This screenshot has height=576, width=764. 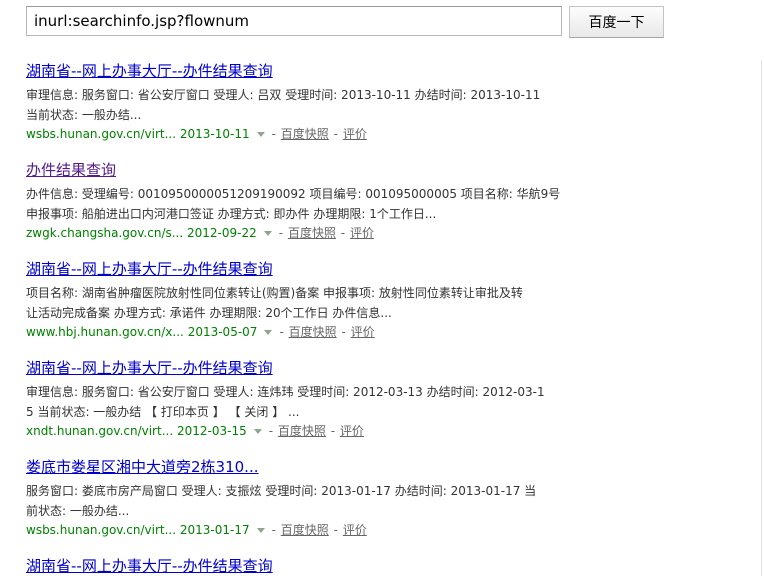 What do you see at coordinates (294, 21) in the screenshot?
I see `search-input: inurl:searchinfo.jsp?flownum` at bounding box center [294, 21].